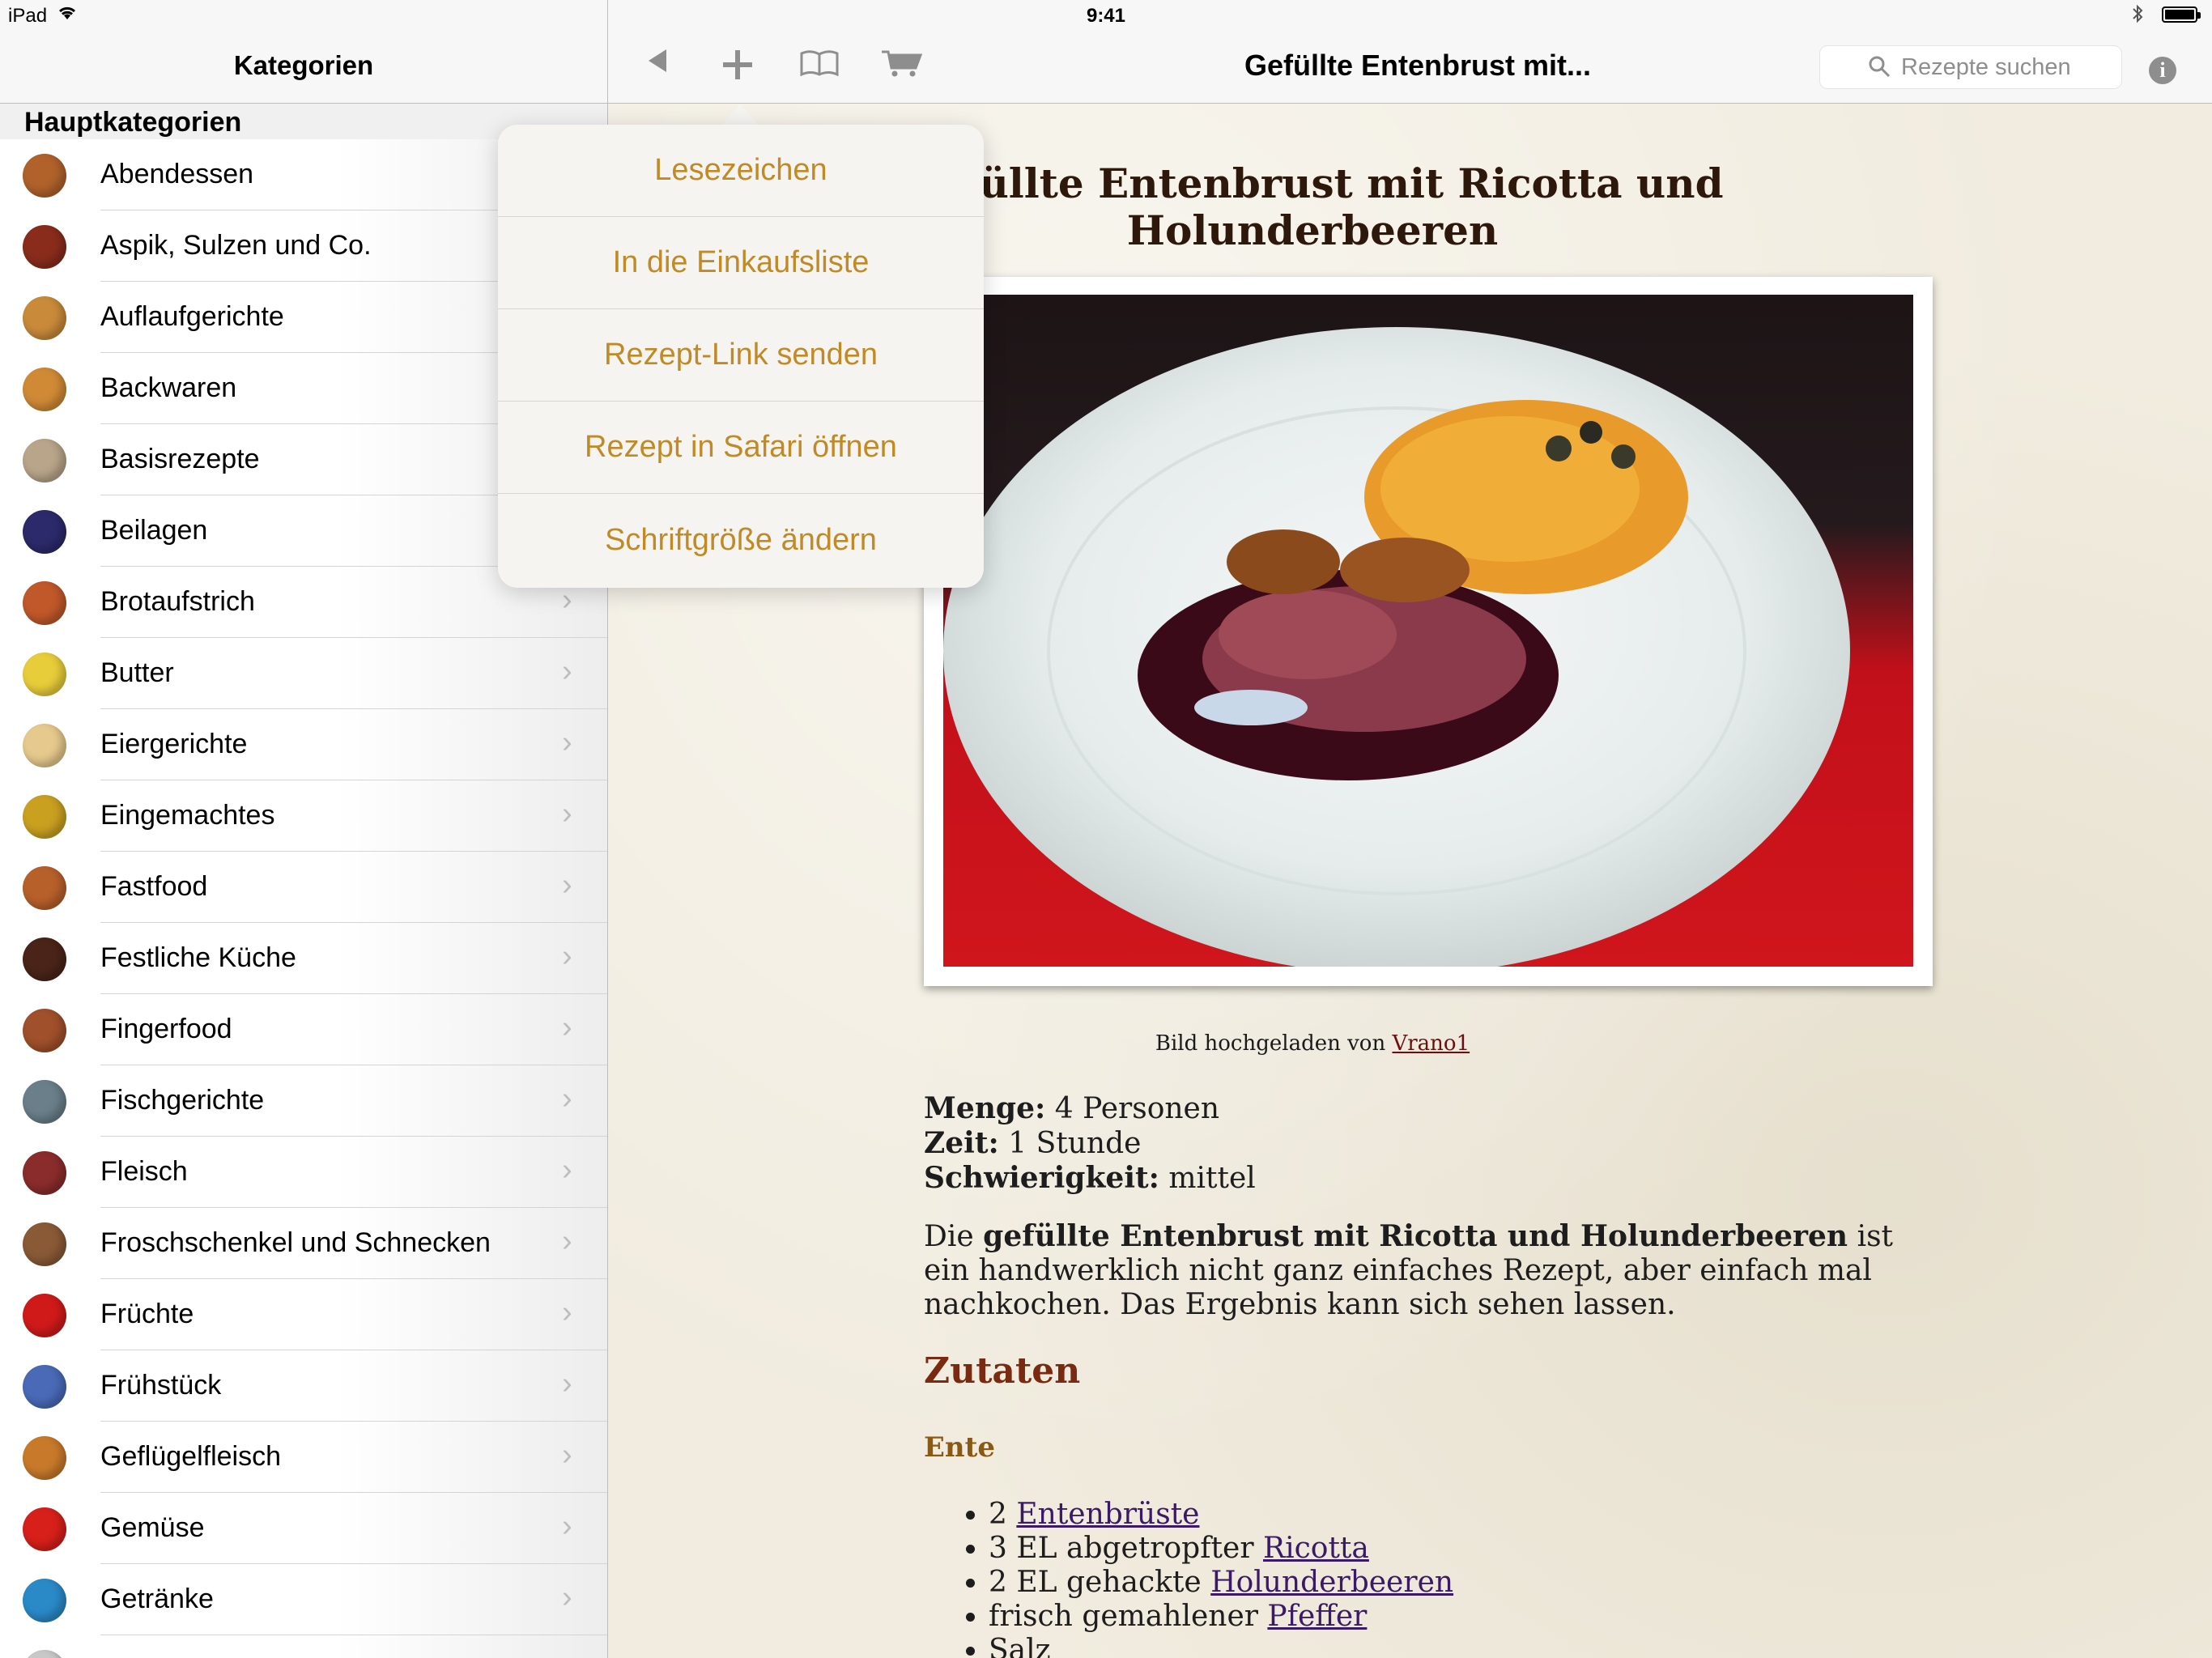  I want to click on category-item: Eingemachtes ›, so click(303, 816).